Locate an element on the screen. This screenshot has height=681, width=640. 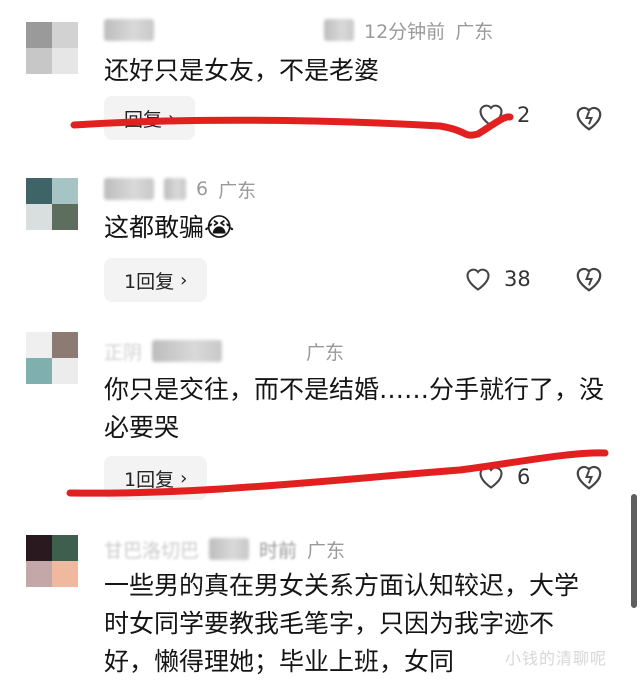
watermark: 小钱的清聊呢 is located at coordinates (556, 658).